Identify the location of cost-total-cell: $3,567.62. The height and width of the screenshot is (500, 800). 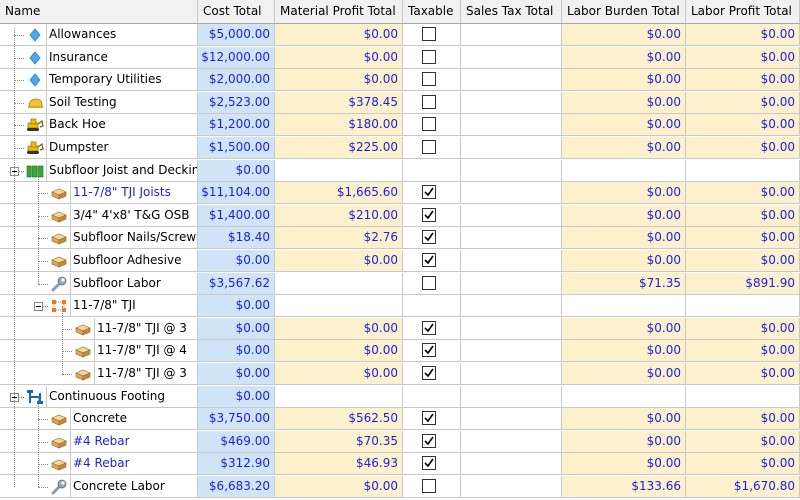
(236, 283).